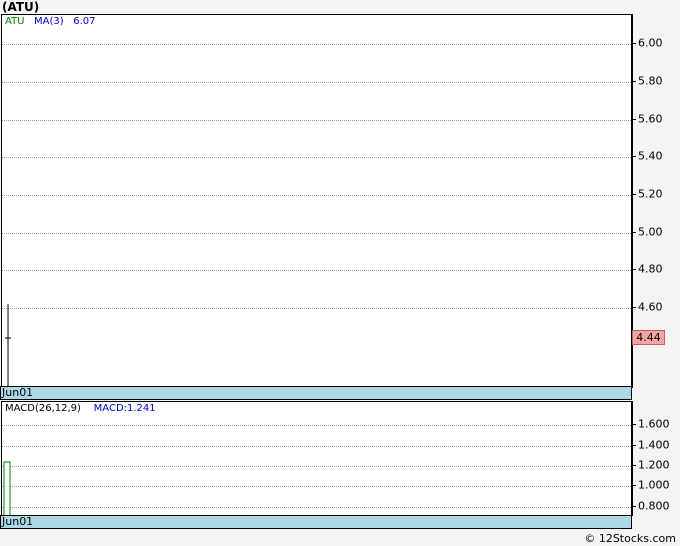 Image resolution: width=680 pixels, height=546 pixels. What do you see at coordinates (18, 392) in the screenshot?
I see `price-date-label: Jun01` at bounding box center [18, 392].